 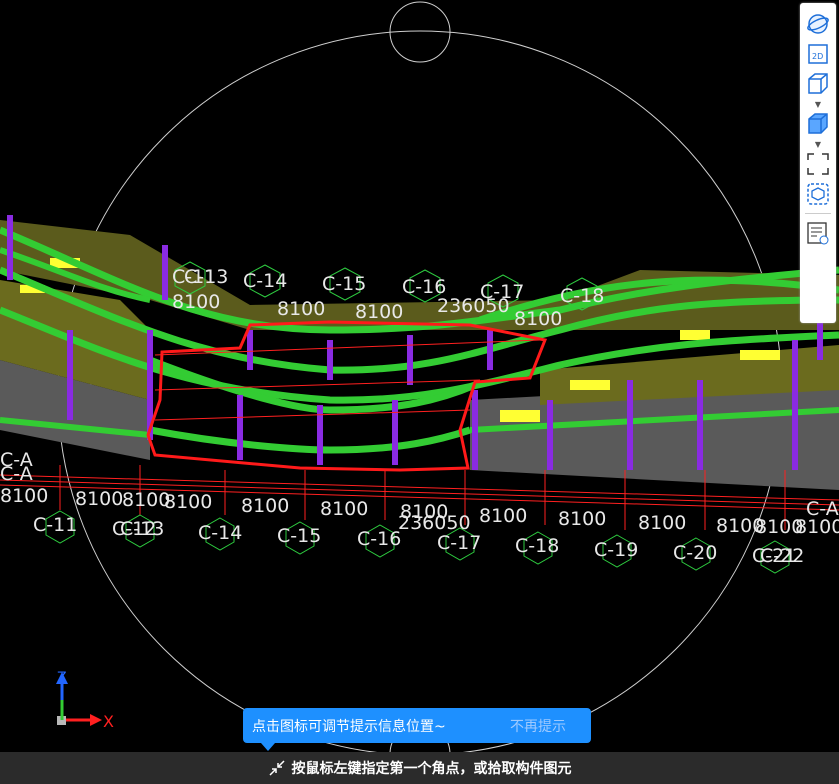 I want to click on solid-cube-dropdown: ▼, so click(x=818, y=144).